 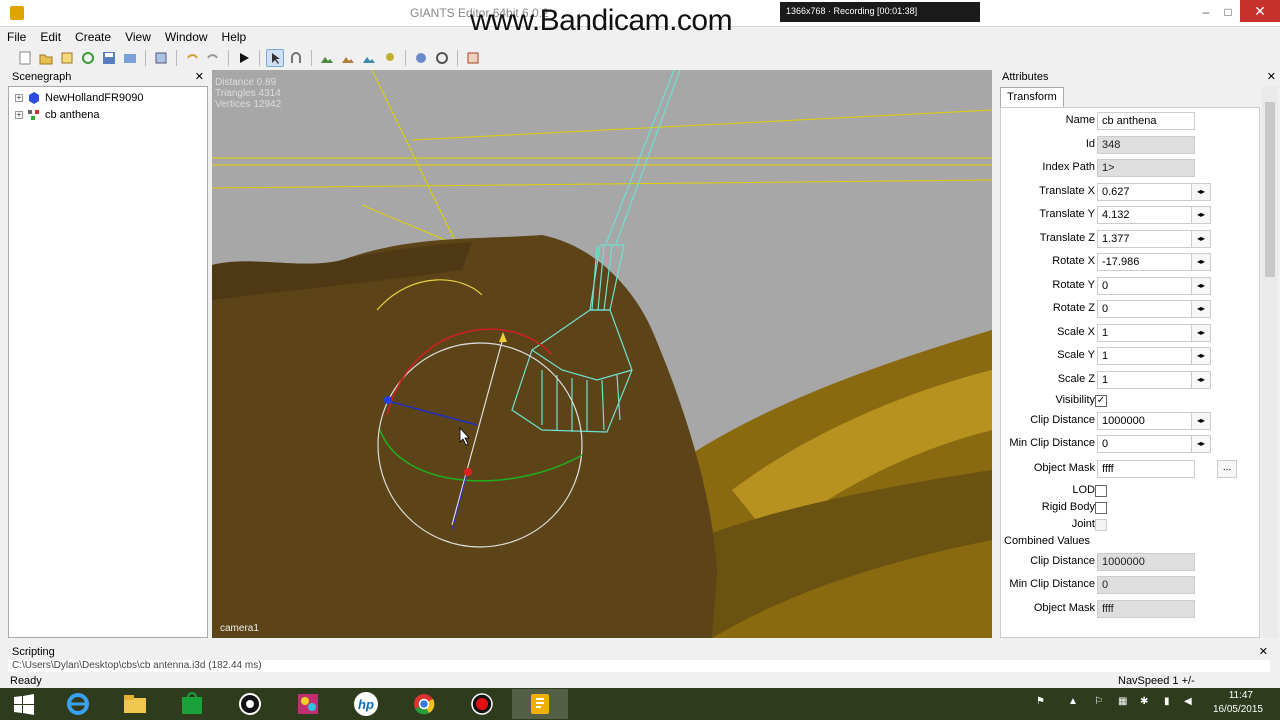 What do you see at coordinates (244, 58) in the screenshot?
I see `play-icon` at bounding box center [244, 58].